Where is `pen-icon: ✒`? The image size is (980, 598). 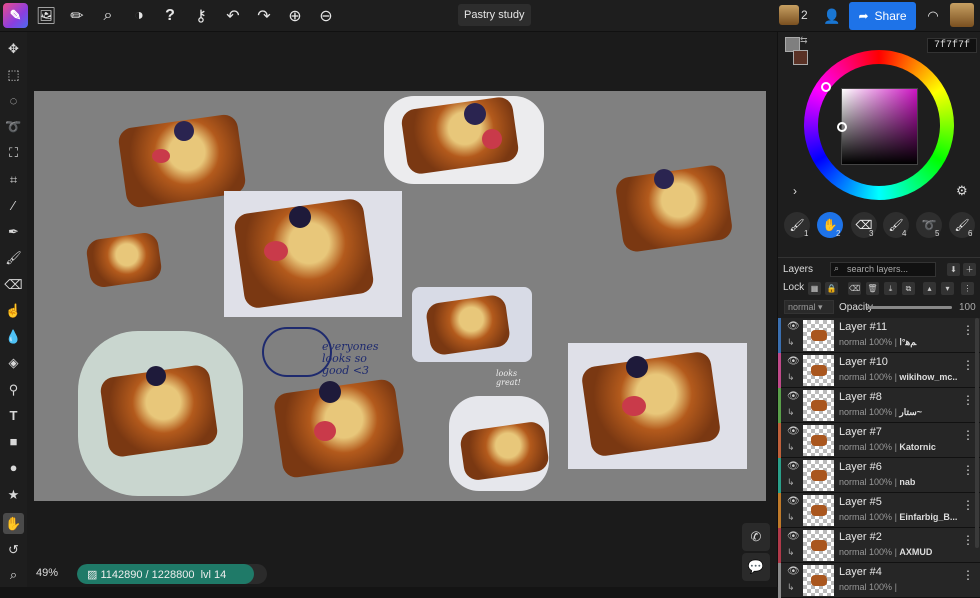 pen-icon: ✒ is located at coordinates (13, 231).